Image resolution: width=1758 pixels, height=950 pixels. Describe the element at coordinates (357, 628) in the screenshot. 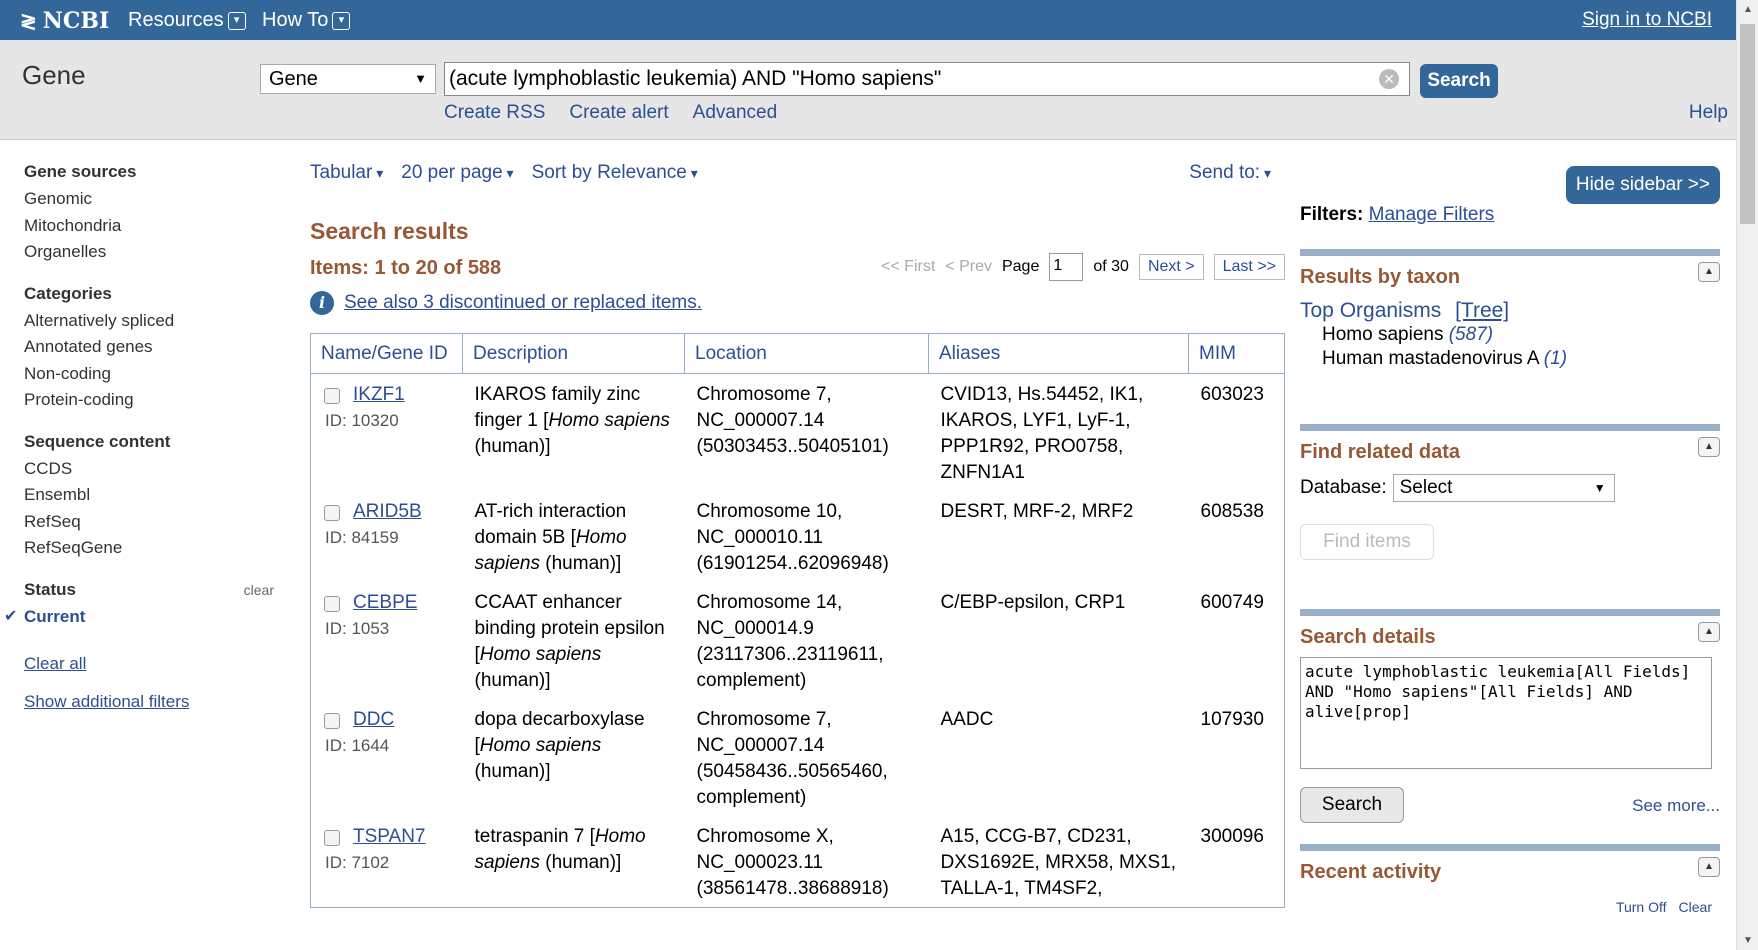

I see `gene-id: ID: 1053` at that location.